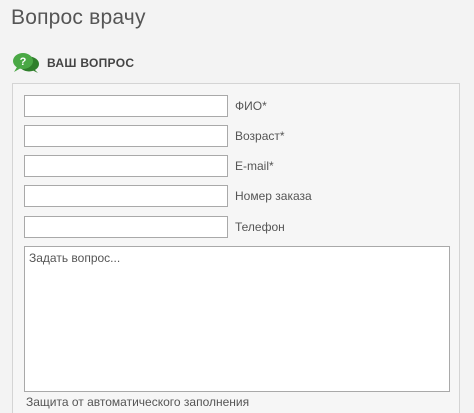 The width and height of the screenshot is (474, 413). What do you see at coordinates (273, 196) in the screenshot?
I see `order-number-label: Номер заказа` at bounding box center [273, 196].